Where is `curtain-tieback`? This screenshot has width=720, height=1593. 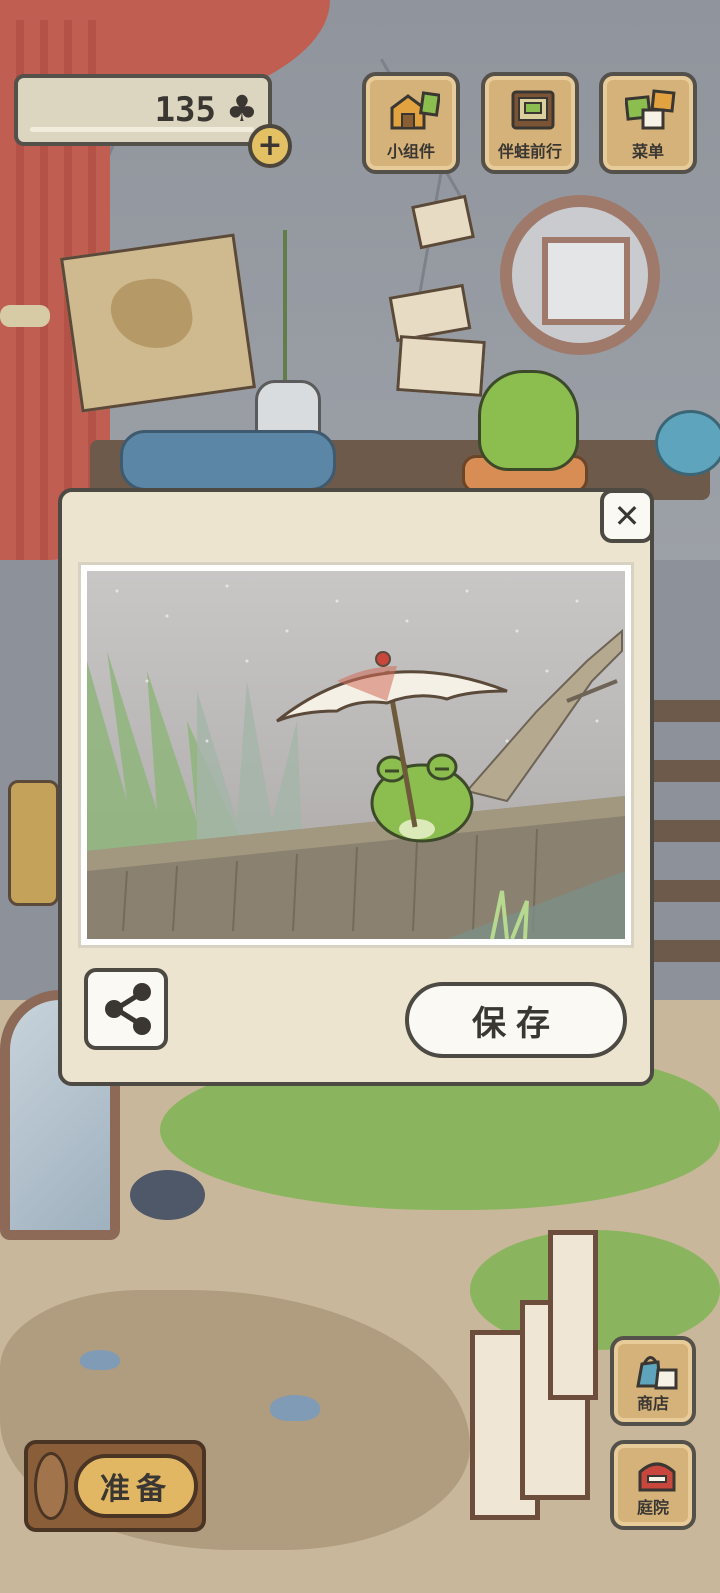 curtain-tieback is located at coordinates (25, 316).